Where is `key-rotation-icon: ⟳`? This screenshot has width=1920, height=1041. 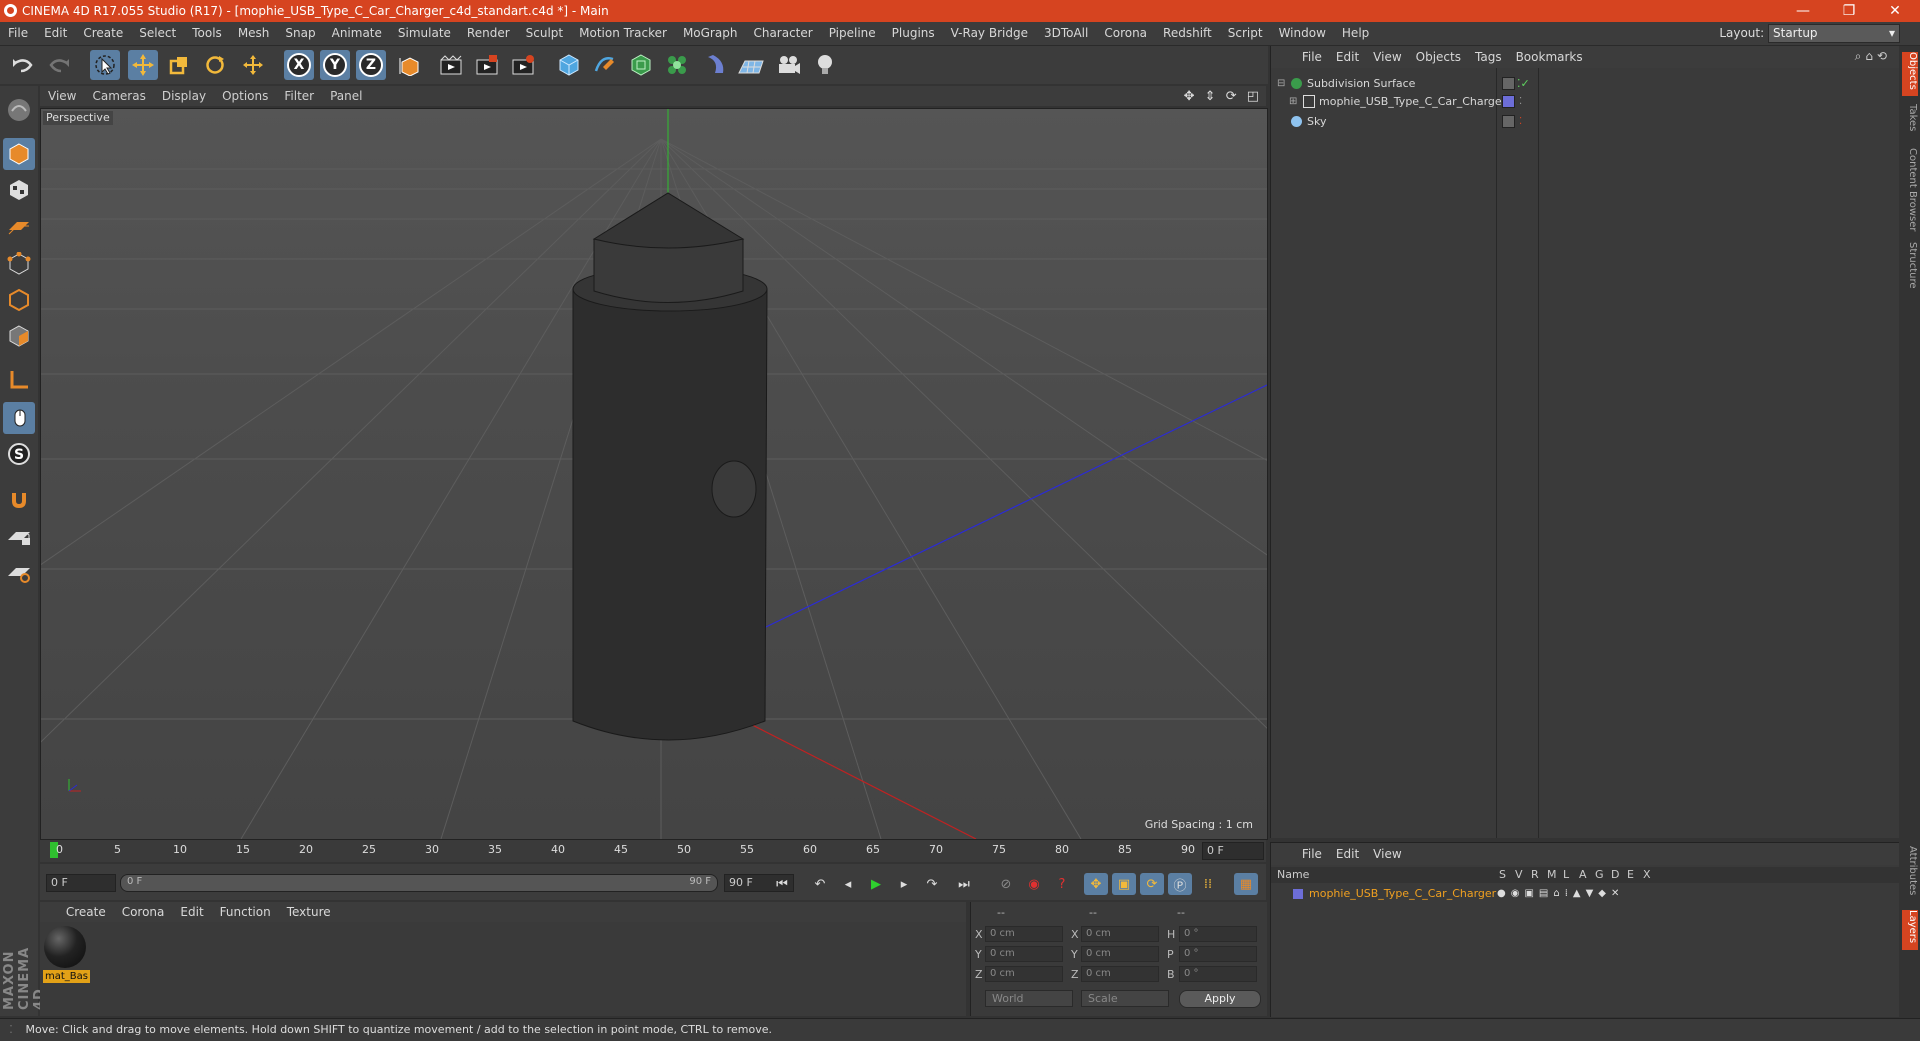 key-rotation-icon: ⟳ is located at coordinates (1152, 884).